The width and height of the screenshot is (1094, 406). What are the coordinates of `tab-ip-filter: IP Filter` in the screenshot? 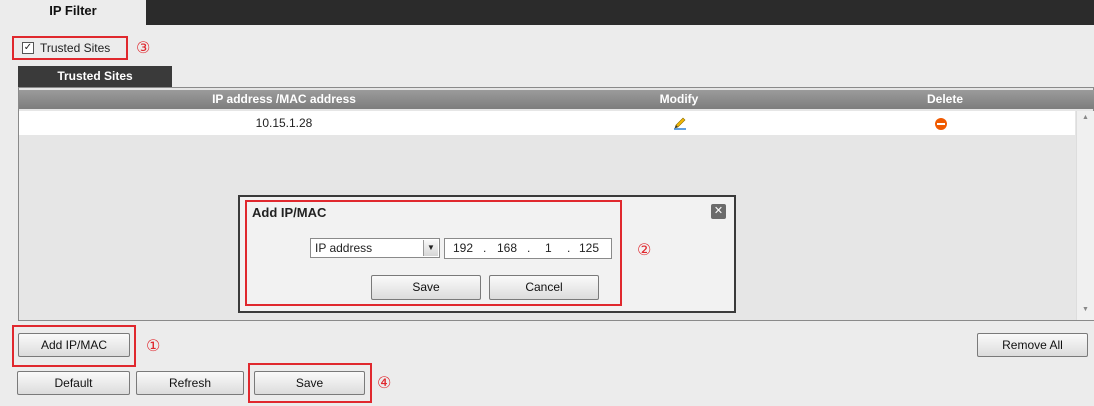 It's located at (73, 12).